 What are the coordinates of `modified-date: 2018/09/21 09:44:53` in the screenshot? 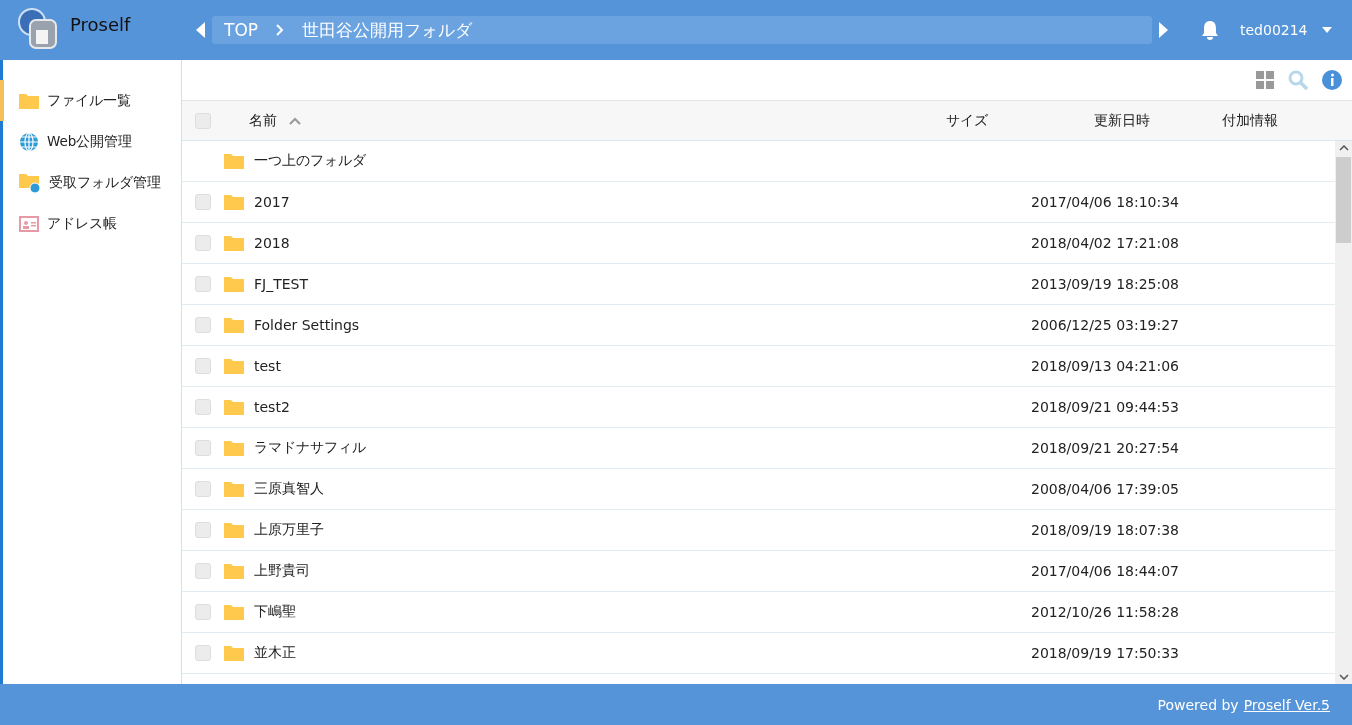 It's located at (1105, 407).